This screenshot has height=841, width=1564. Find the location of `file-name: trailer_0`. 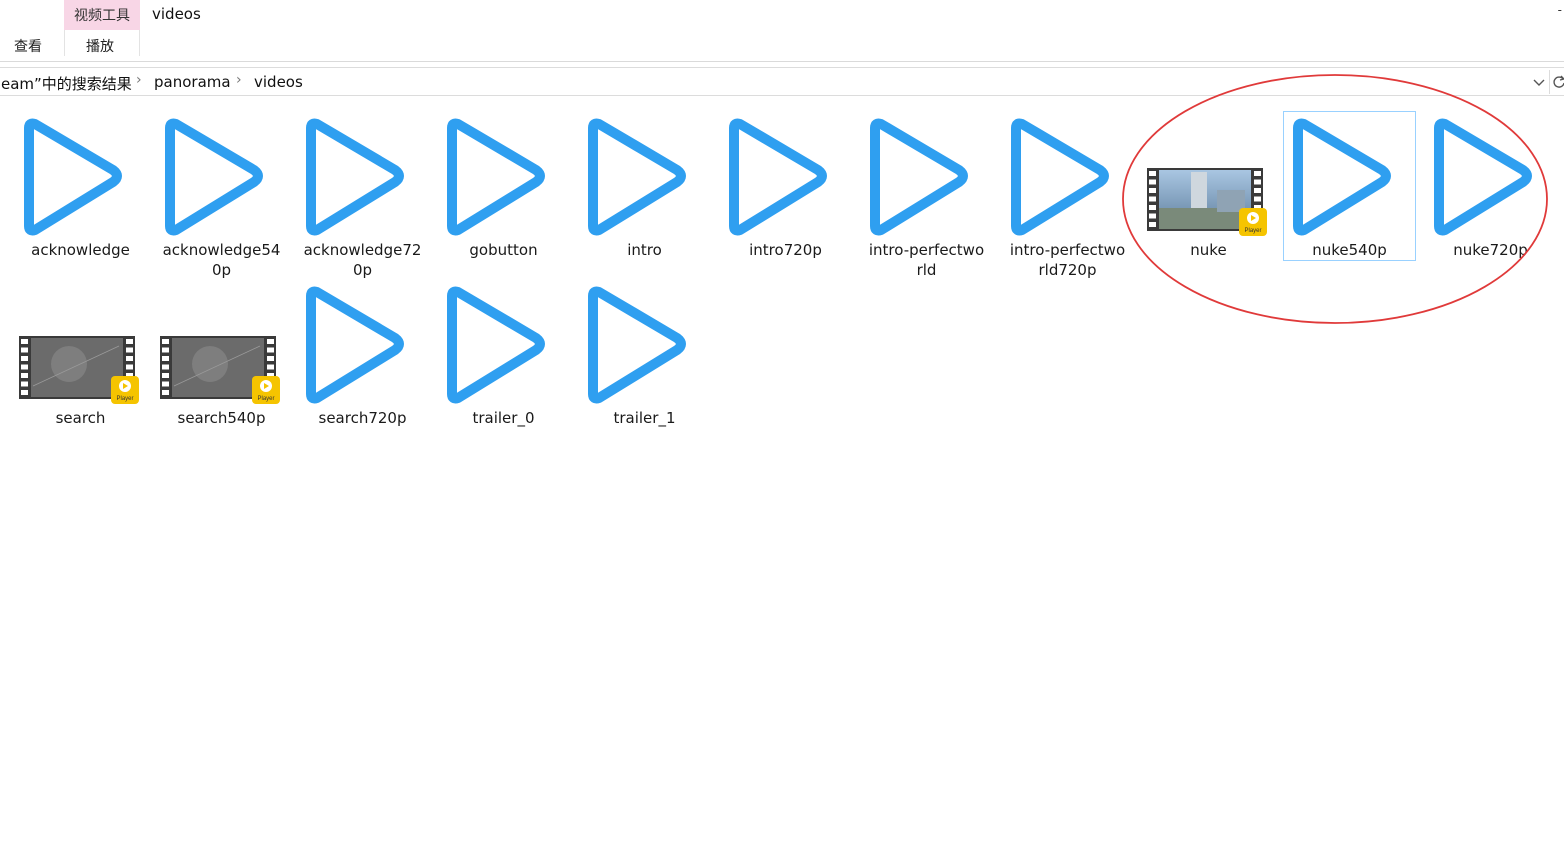

file-name: trailer_0 is located at coordinates (503, 418).